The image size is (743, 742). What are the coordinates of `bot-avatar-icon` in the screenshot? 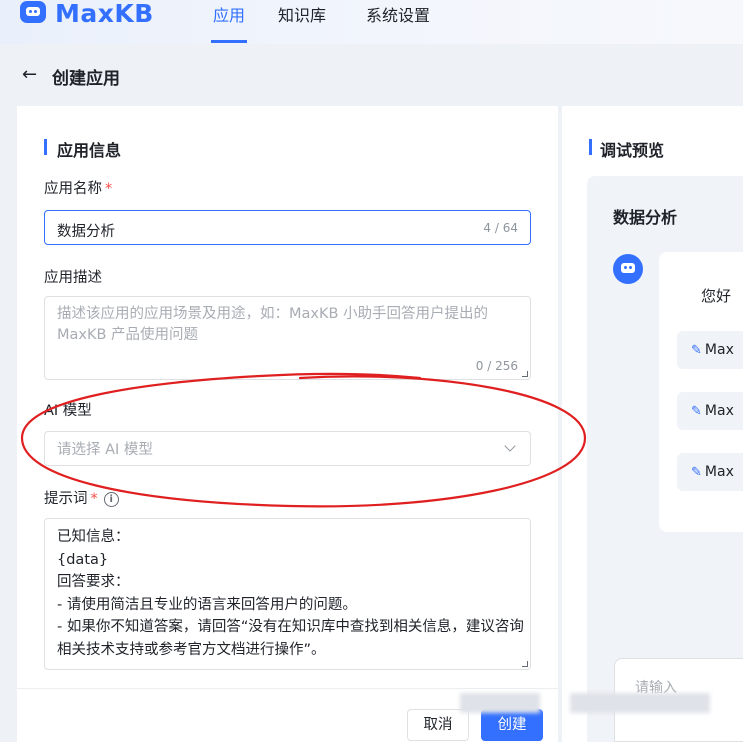 It's located at (628, 269).